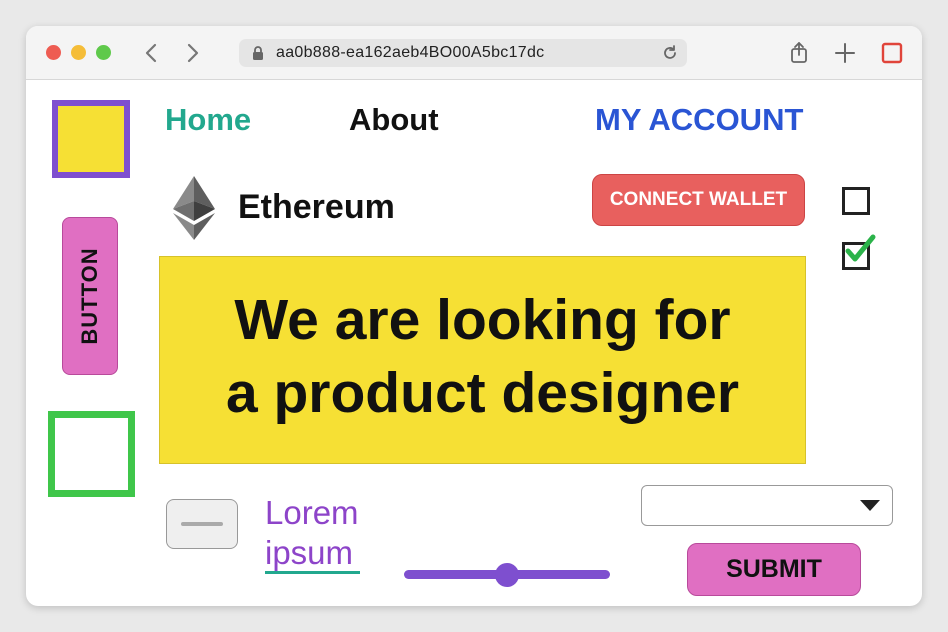  I want to click on banner-headline-line-1: We are looking for, so click(482, 320).